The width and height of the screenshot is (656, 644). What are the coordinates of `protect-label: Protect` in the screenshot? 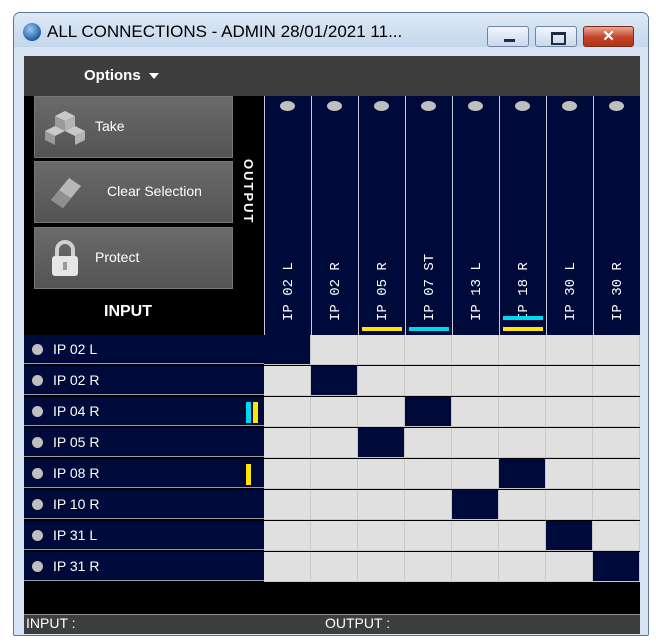 It's located at (117, 257).